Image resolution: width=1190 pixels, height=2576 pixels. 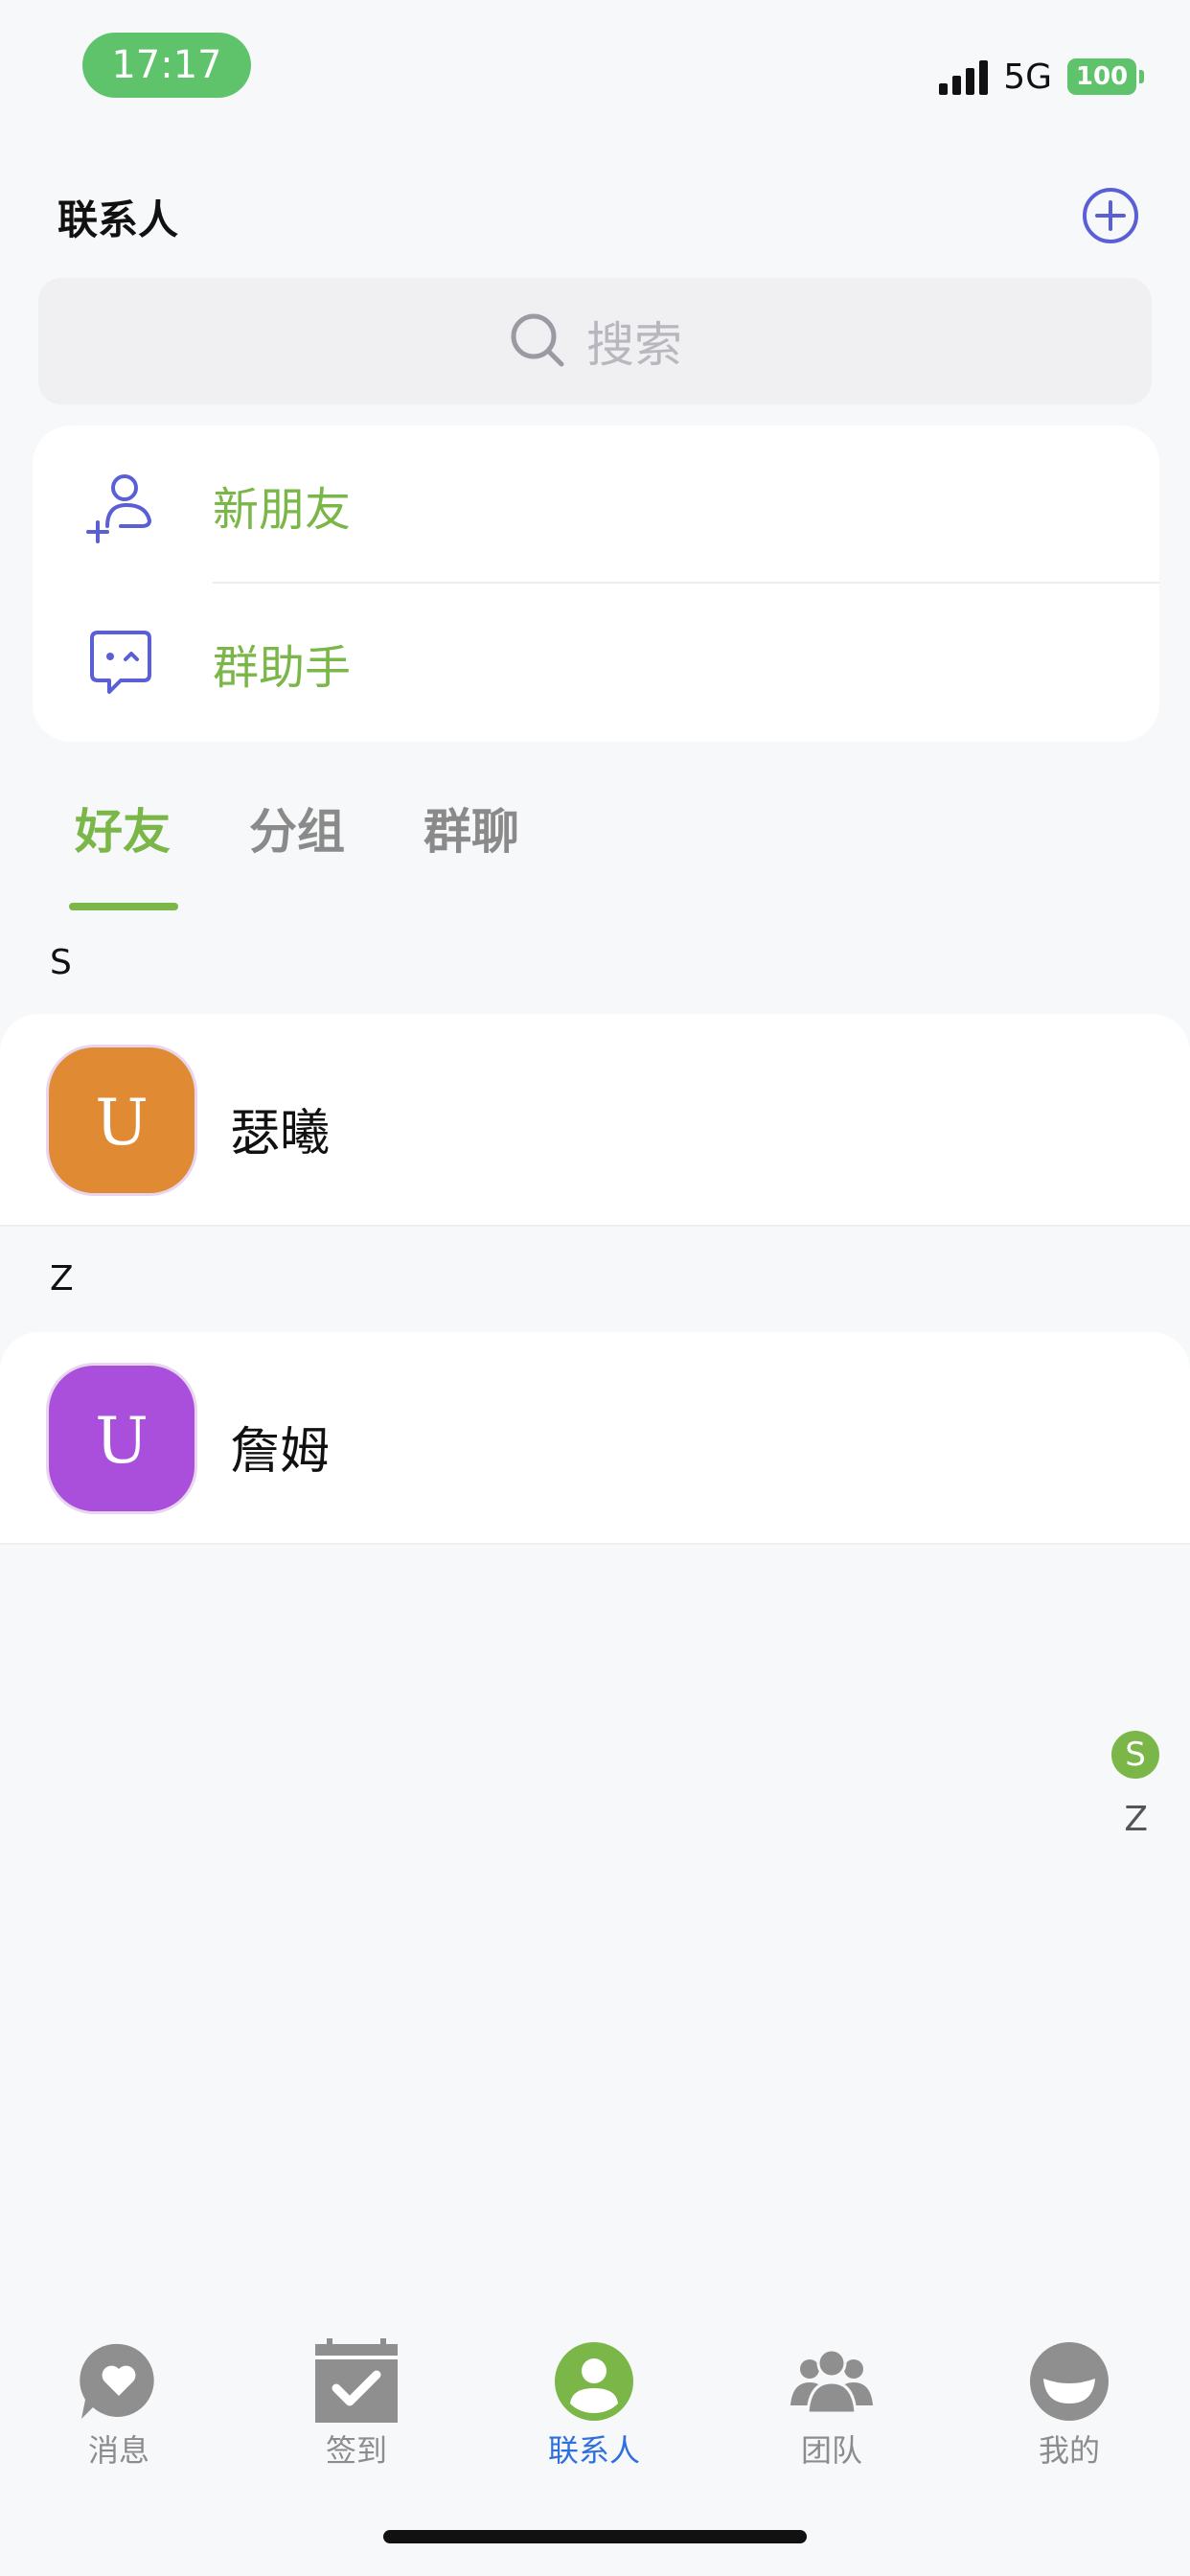 What do you see at coordinates (356, 2450) in the screenshot?
I see `nav-label: 签到` at bounding box center [356, 2450].